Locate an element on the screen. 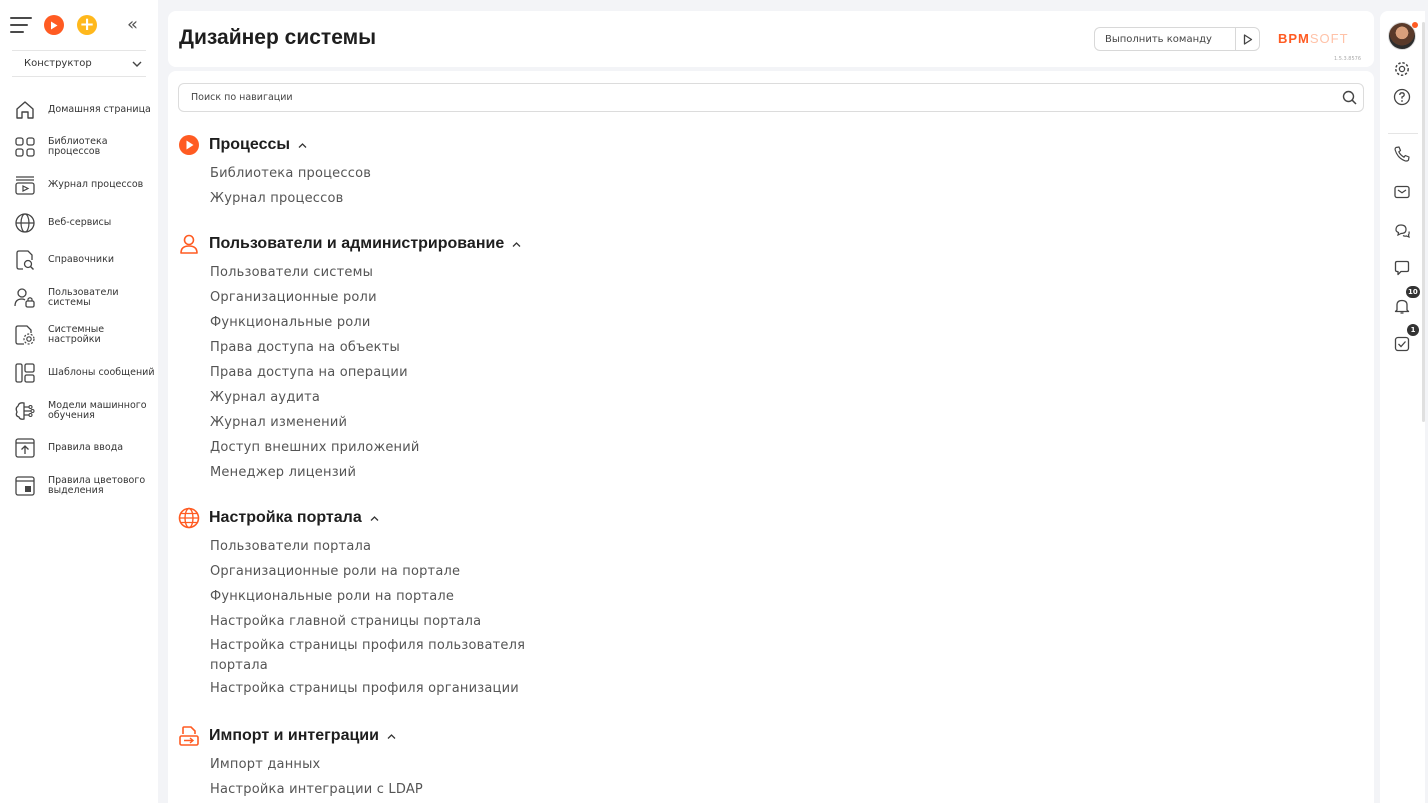  section-links: Библиотека процессов Журнал процессов is located at coordinates (370, 186).